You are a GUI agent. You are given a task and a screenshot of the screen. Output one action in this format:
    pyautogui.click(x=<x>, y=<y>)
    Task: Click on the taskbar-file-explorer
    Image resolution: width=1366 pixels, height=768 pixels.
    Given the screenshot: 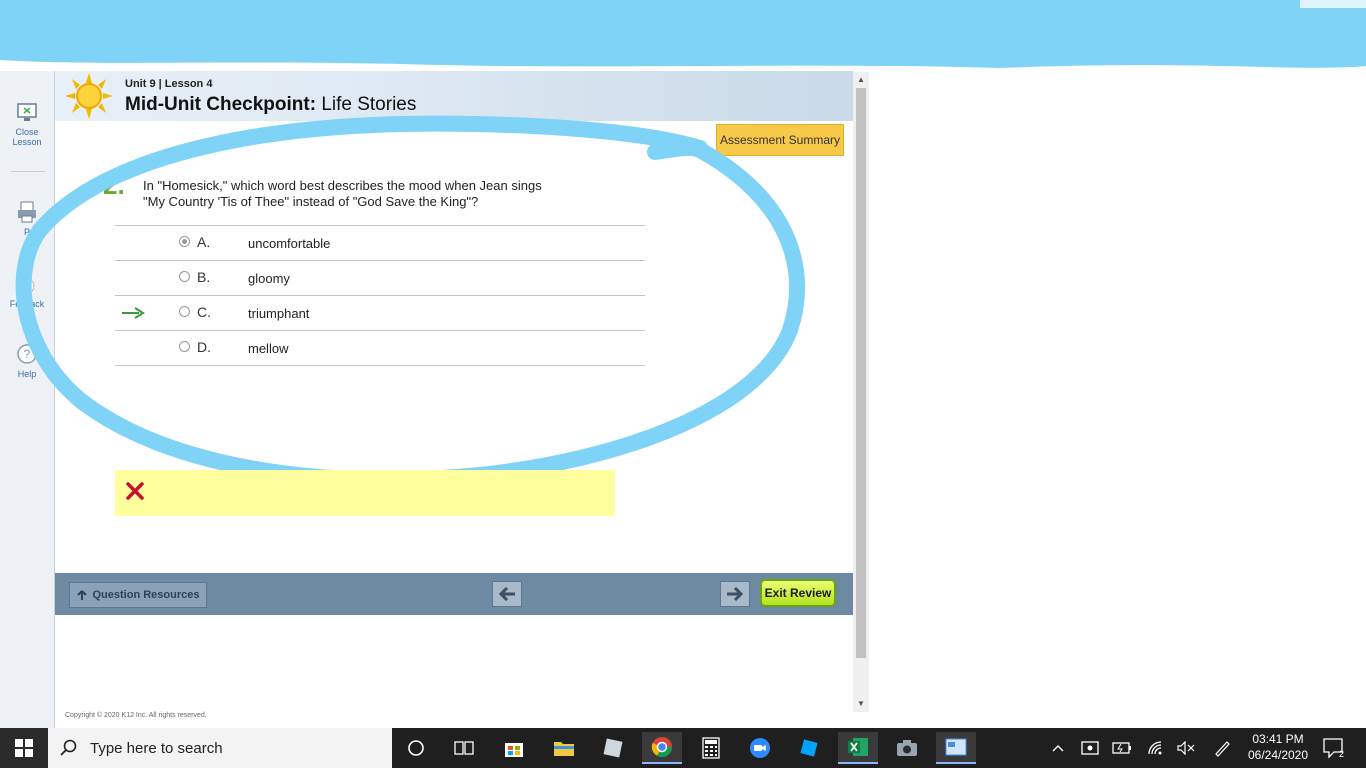 What is the action you would take?
    pyautogui.click(x=564, y=748)
    